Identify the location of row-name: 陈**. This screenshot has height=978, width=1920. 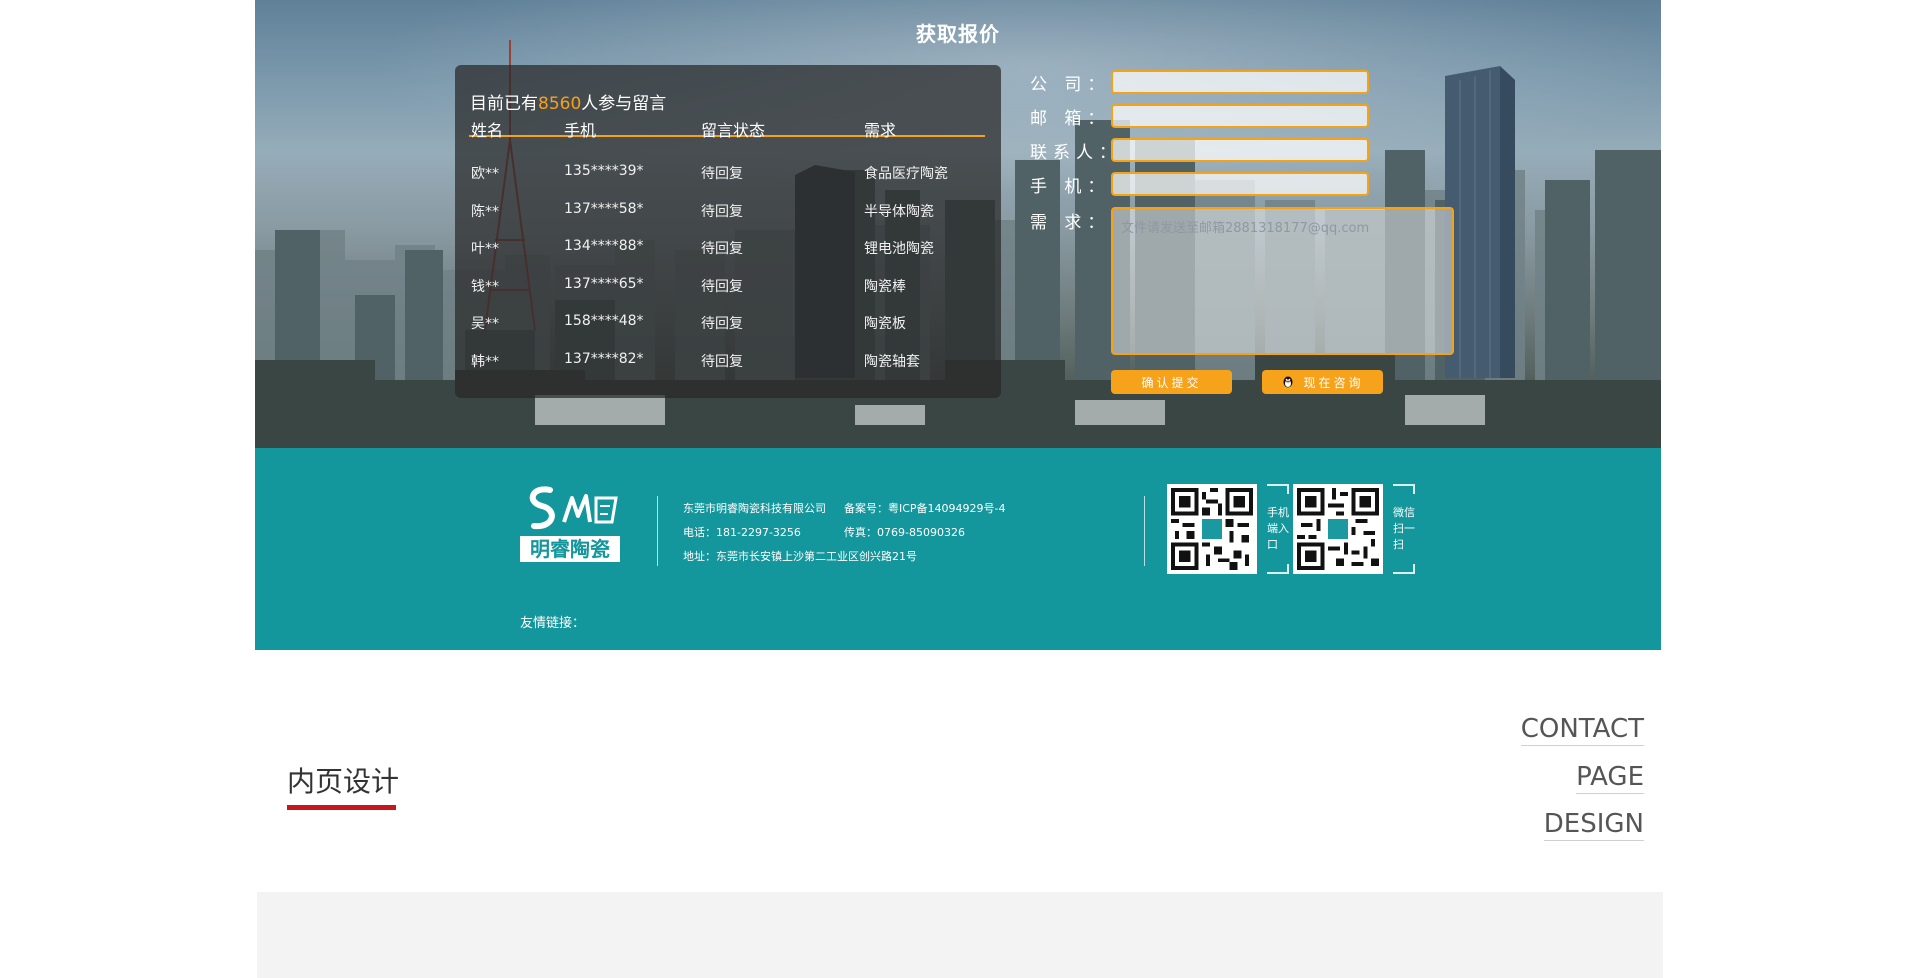
(485, 211).